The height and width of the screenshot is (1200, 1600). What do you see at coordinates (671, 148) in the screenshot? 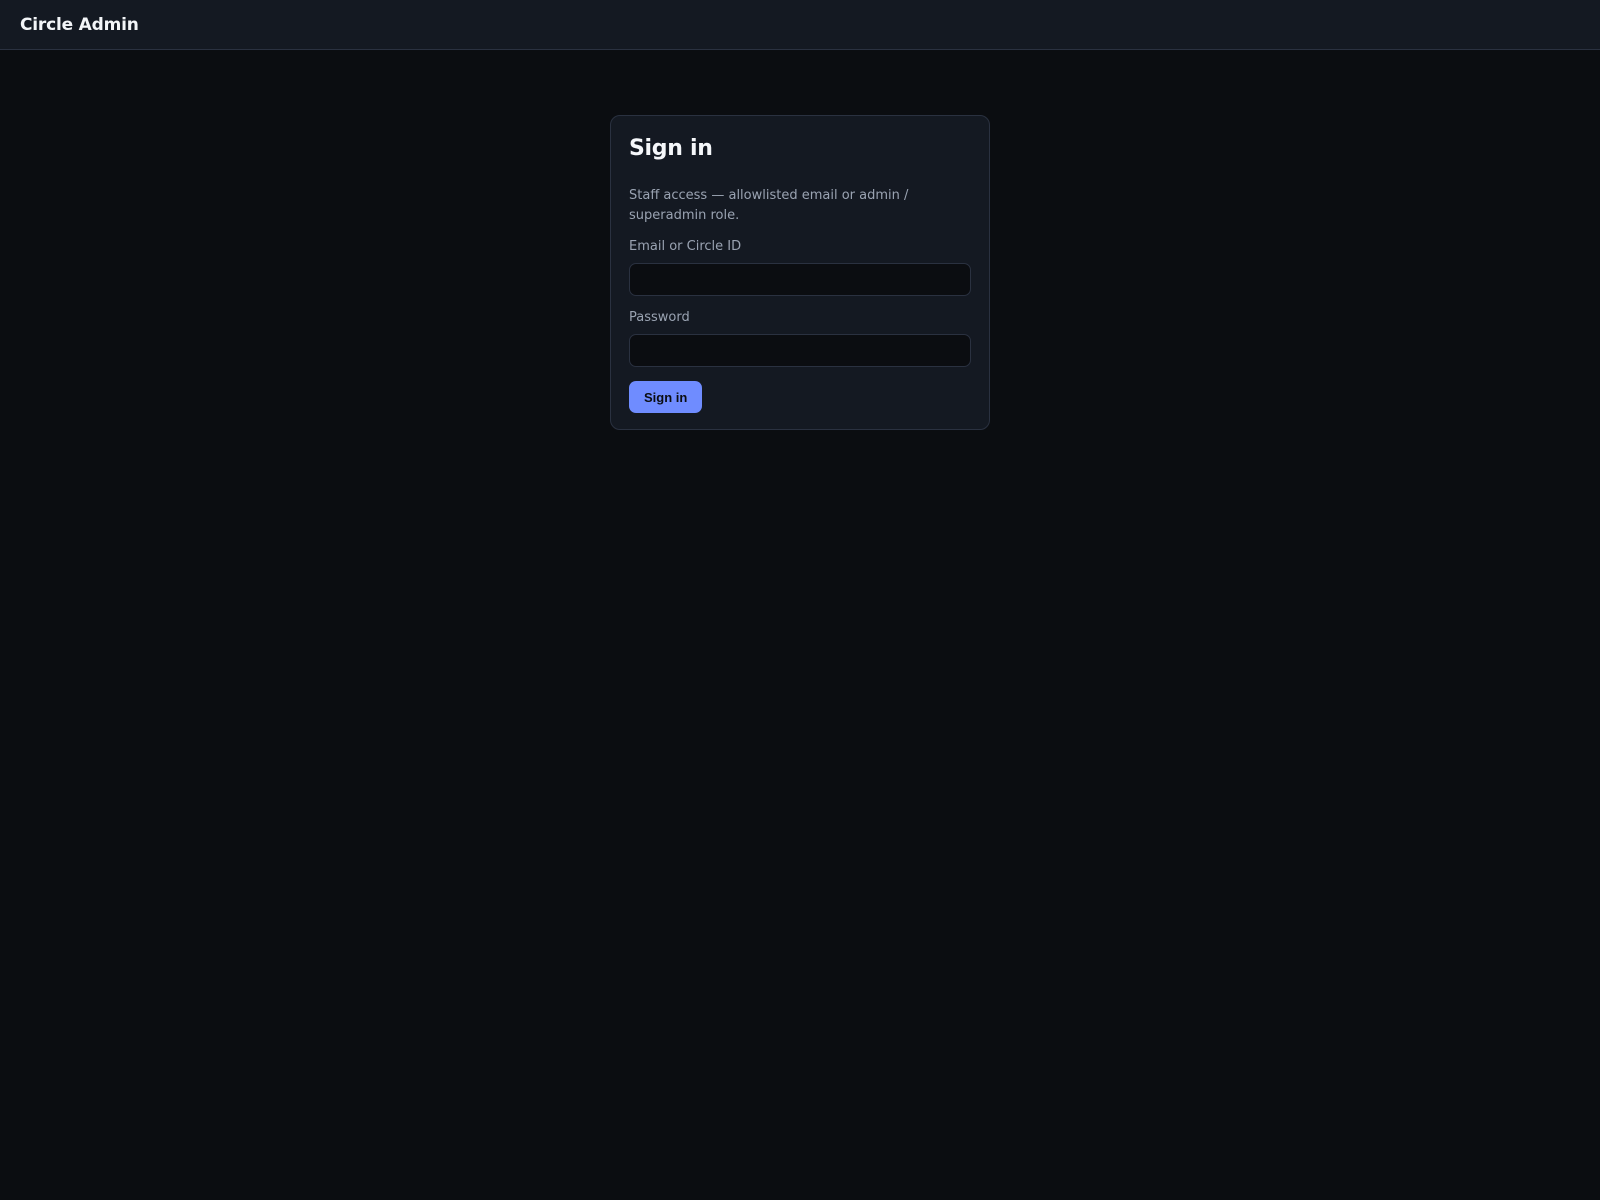
I see `card-title: Sign in` at bounding box center [671, 148].